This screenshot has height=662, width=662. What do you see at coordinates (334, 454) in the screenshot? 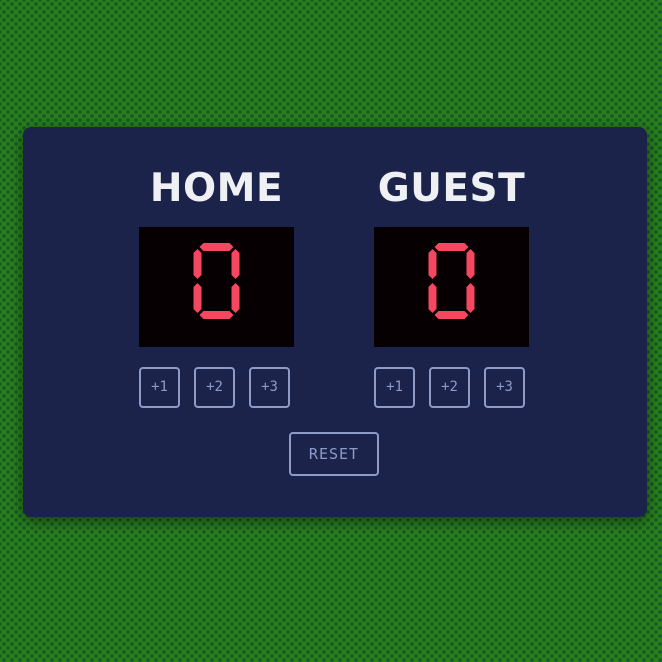
I see `reset-button: RESET` at bounding box center [334, 454].